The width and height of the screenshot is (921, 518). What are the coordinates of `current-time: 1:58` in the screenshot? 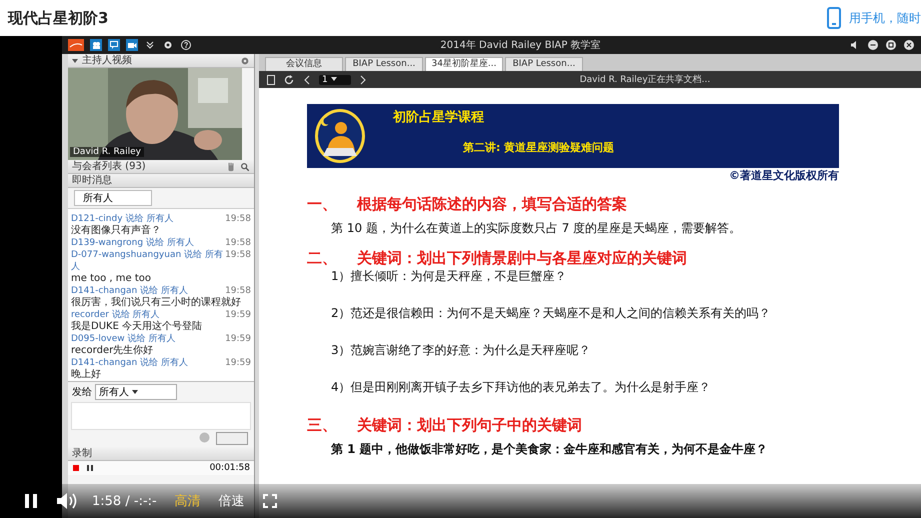 It's located at (107, 501).